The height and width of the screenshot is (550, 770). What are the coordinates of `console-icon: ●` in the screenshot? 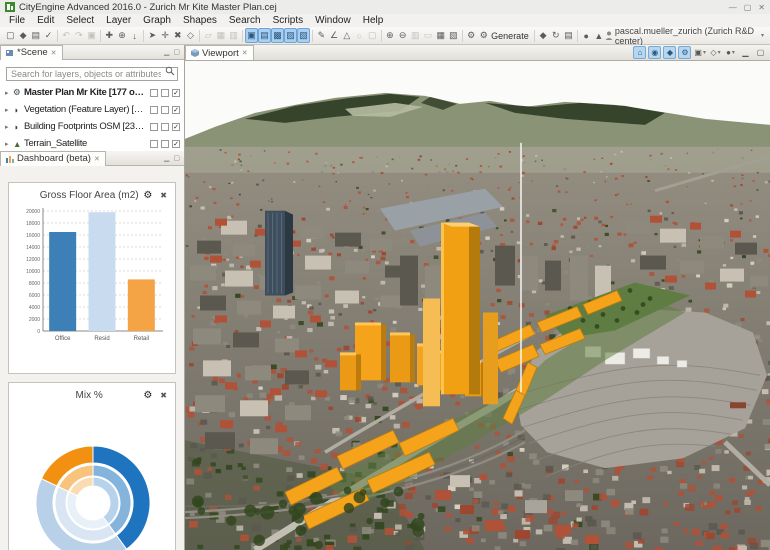 It's located at (586, 35).